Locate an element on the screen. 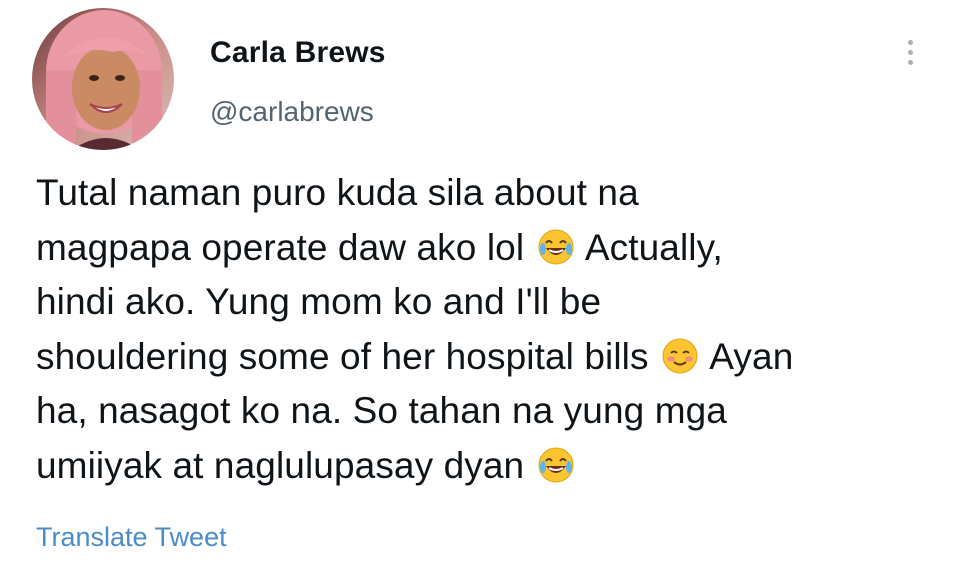  translate-tweet-link: Translate Tweet is located at coordinates (131, 537).